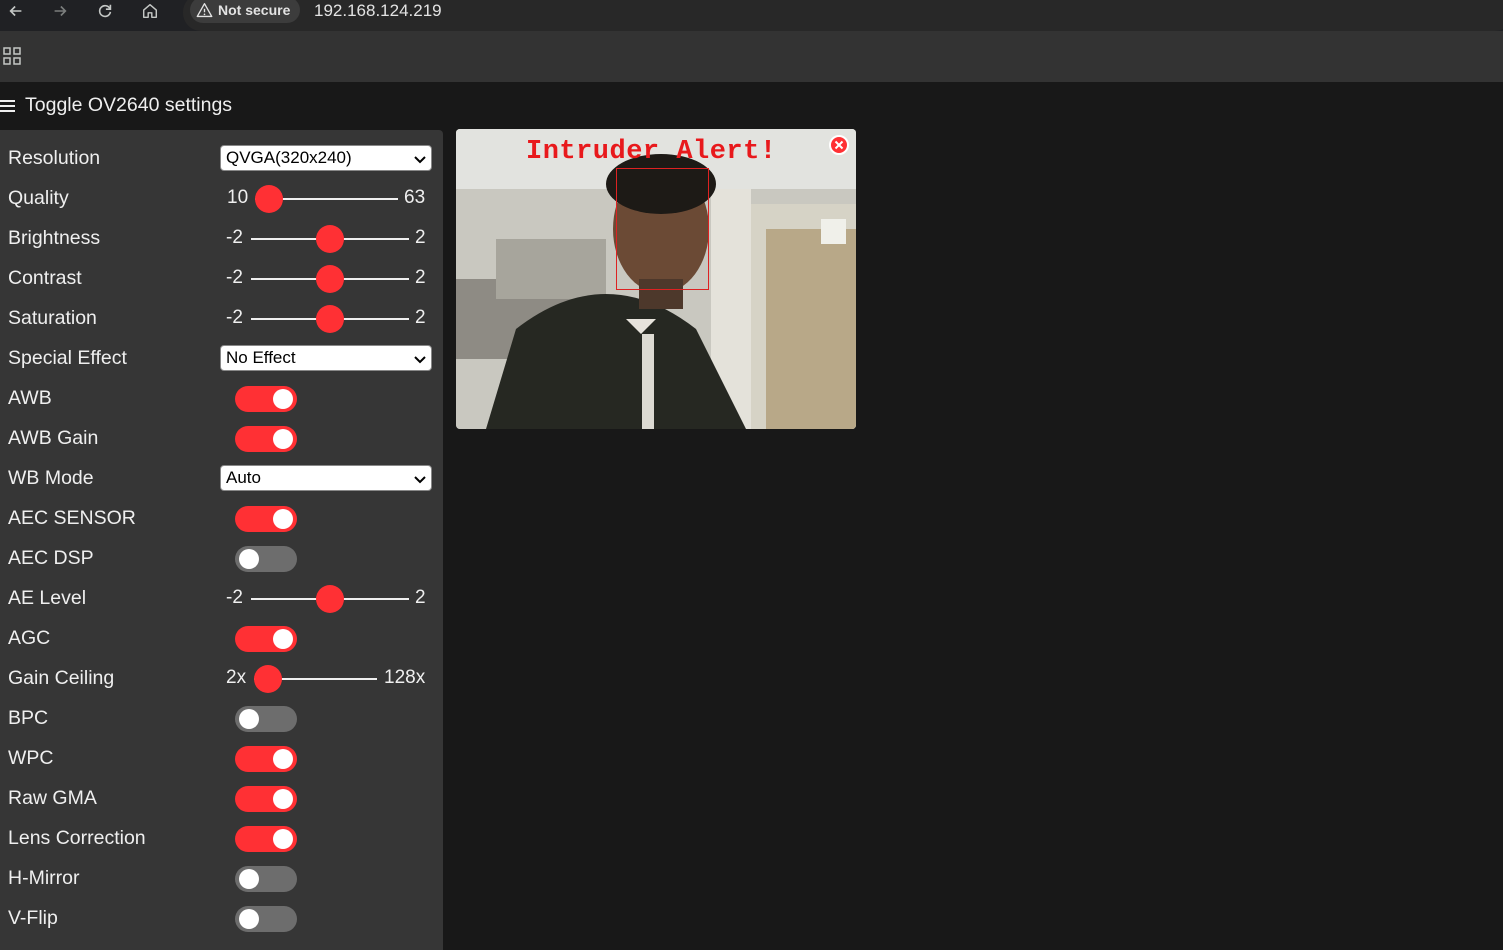 The image size is (1503, 950). I want to click on wb-mode-value: Auto, so click(243, 477).